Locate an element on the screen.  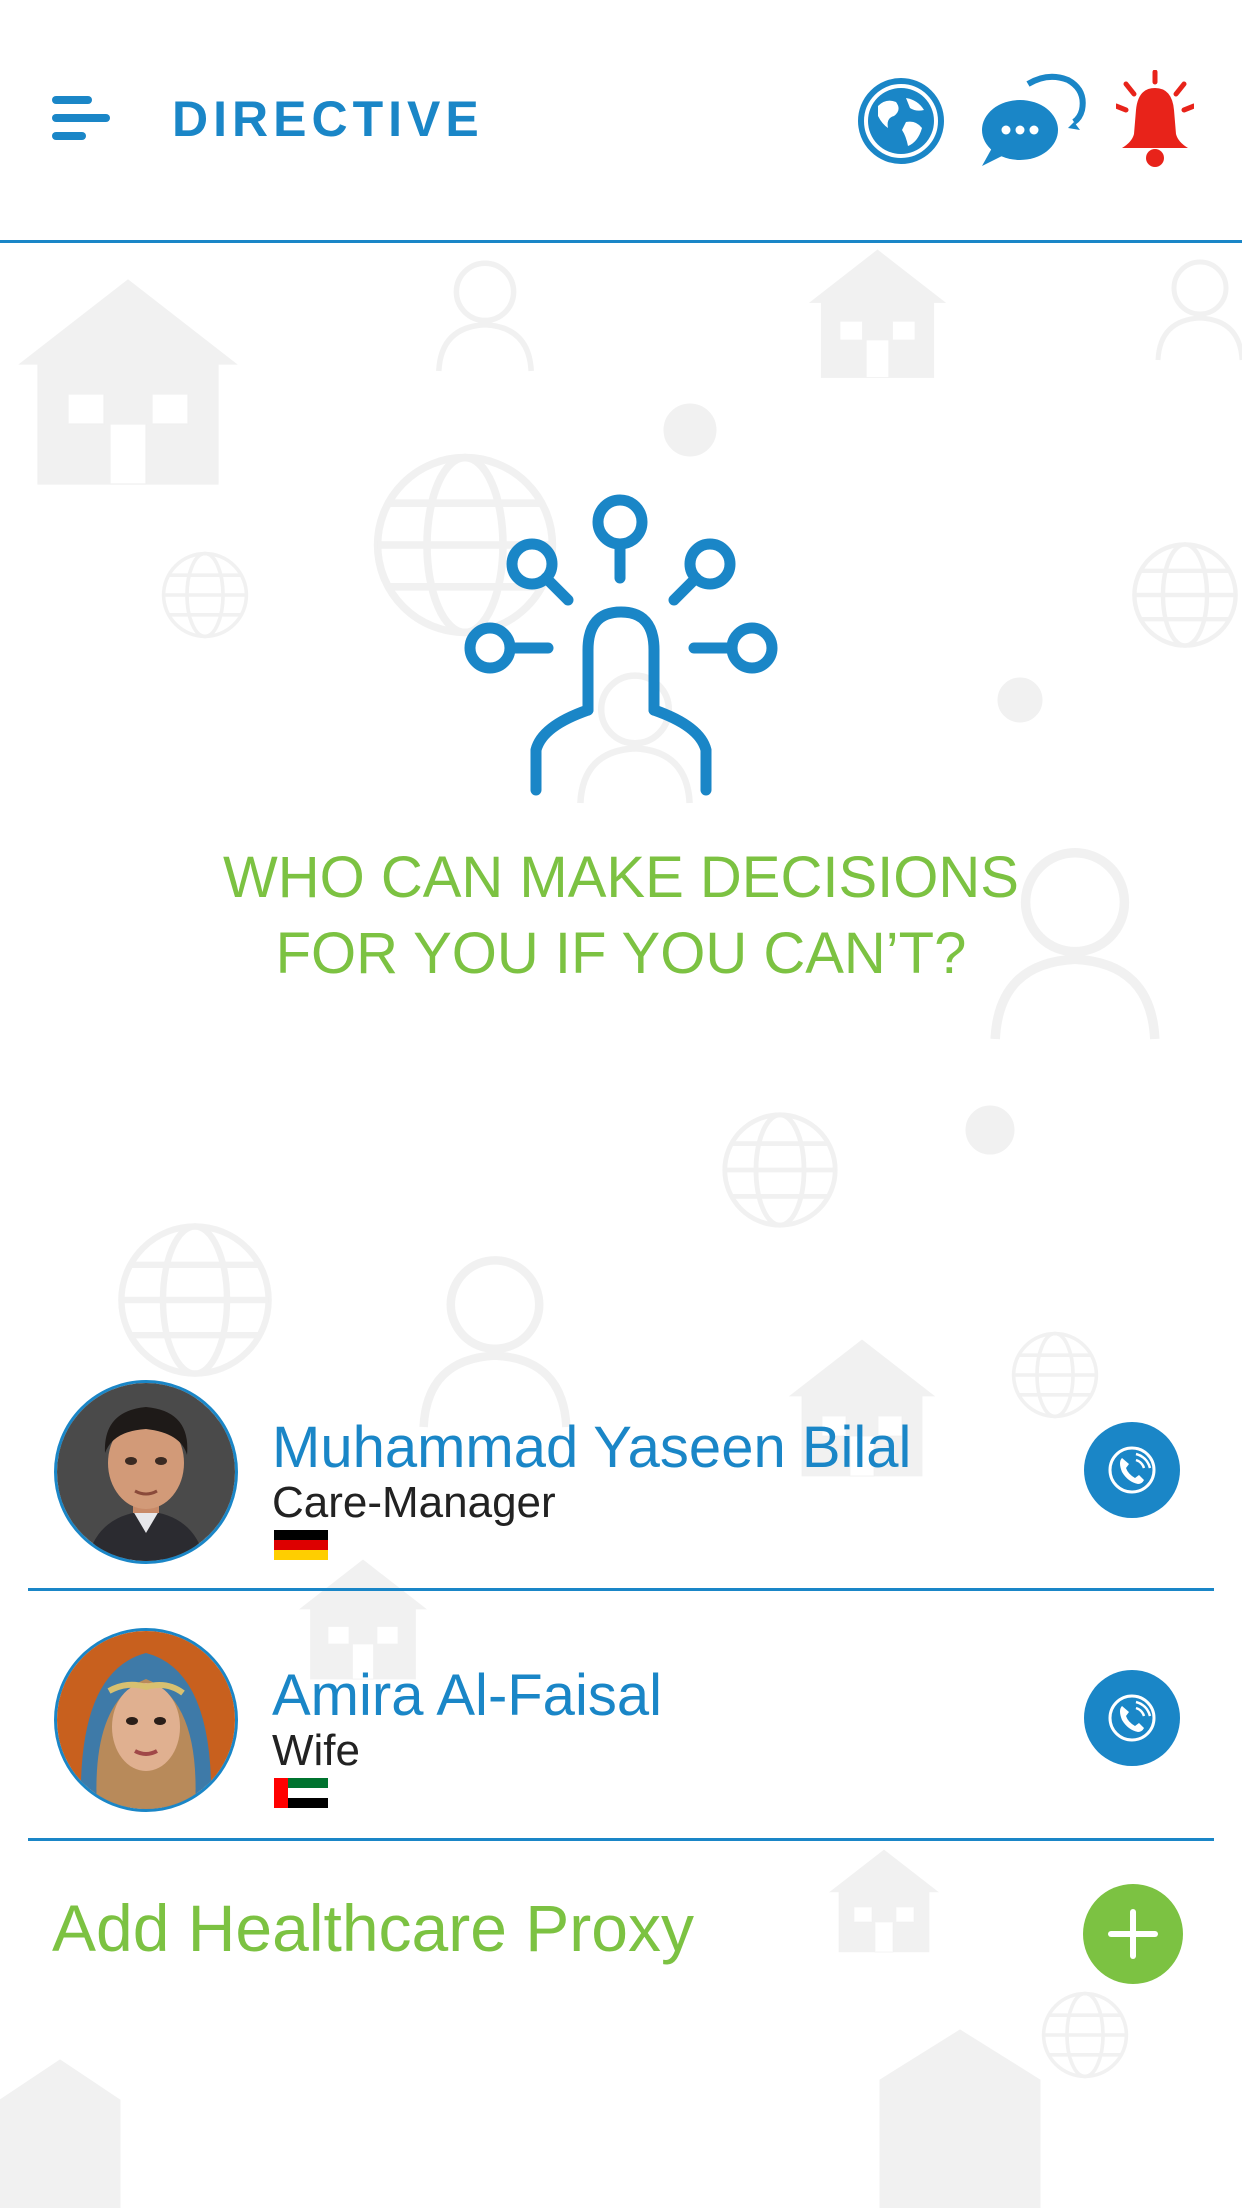
germany-flag-icon is located at coordinates (301, 1545).